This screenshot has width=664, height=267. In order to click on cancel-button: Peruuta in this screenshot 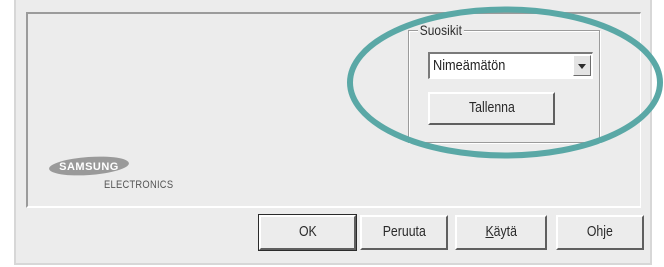, I will do `click(404, 232)`.